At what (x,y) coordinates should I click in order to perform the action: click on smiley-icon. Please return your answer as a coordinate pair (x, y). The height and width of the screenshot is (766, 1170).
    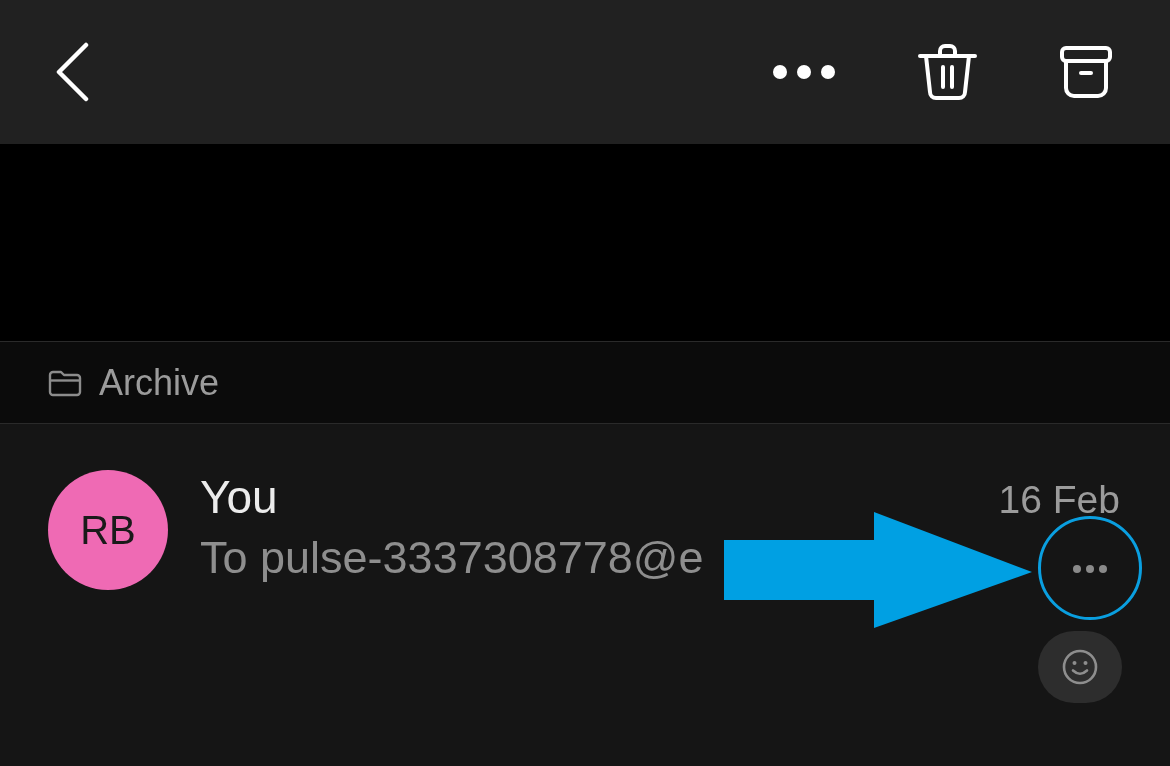
    Looking at the image, I should click on (1080, 667).